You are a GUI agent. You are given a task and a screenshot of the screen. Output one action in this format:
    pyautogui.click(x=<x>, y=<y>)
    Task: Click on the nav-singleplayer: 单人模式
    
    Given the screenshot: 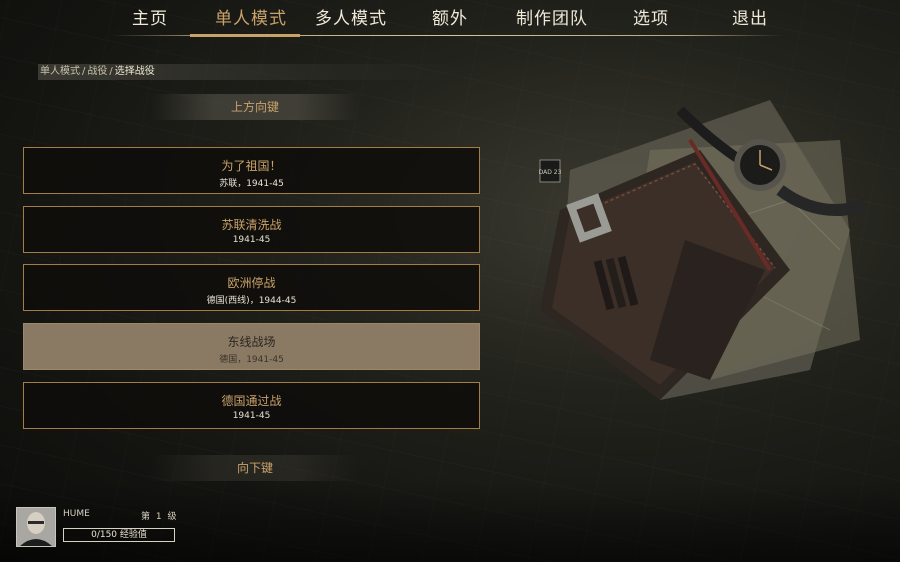 What is the action you would take?
    pyautogui.click(x=251, y=16)
    